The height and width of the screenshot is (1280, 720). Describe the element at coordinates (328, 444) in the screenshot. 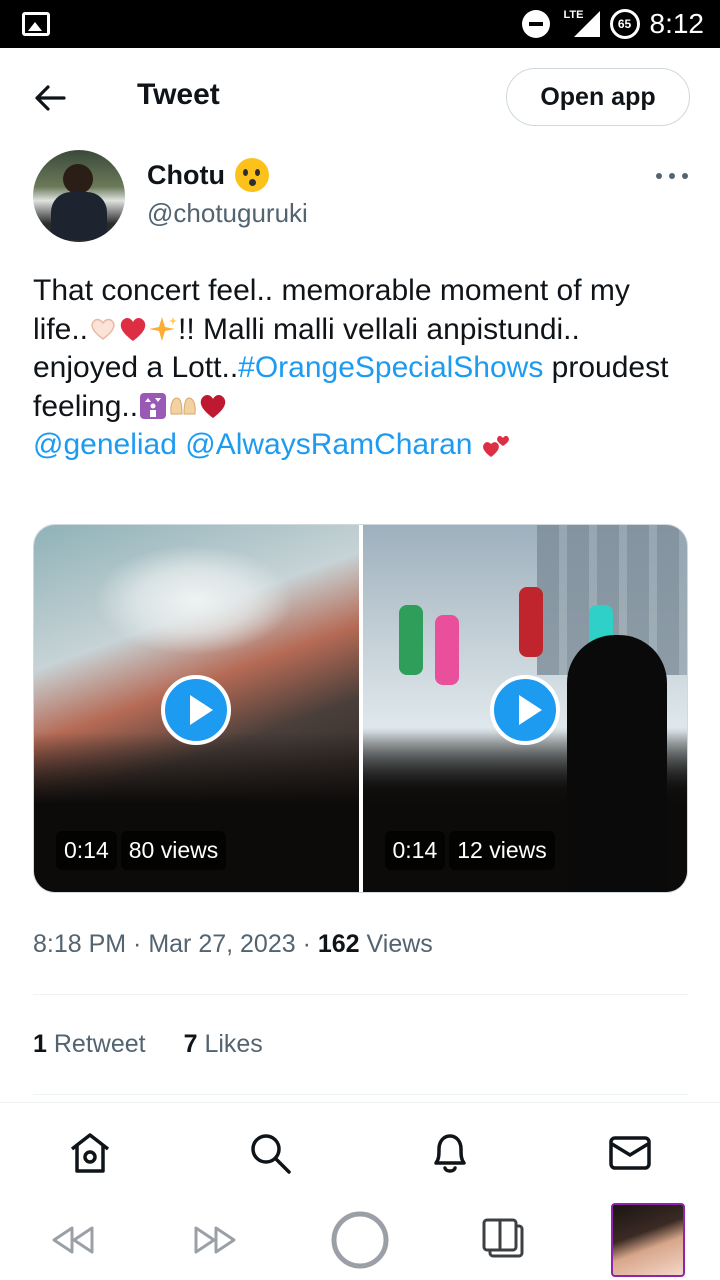

I see `mention-link: @AlwaysRamCharan` at that location.